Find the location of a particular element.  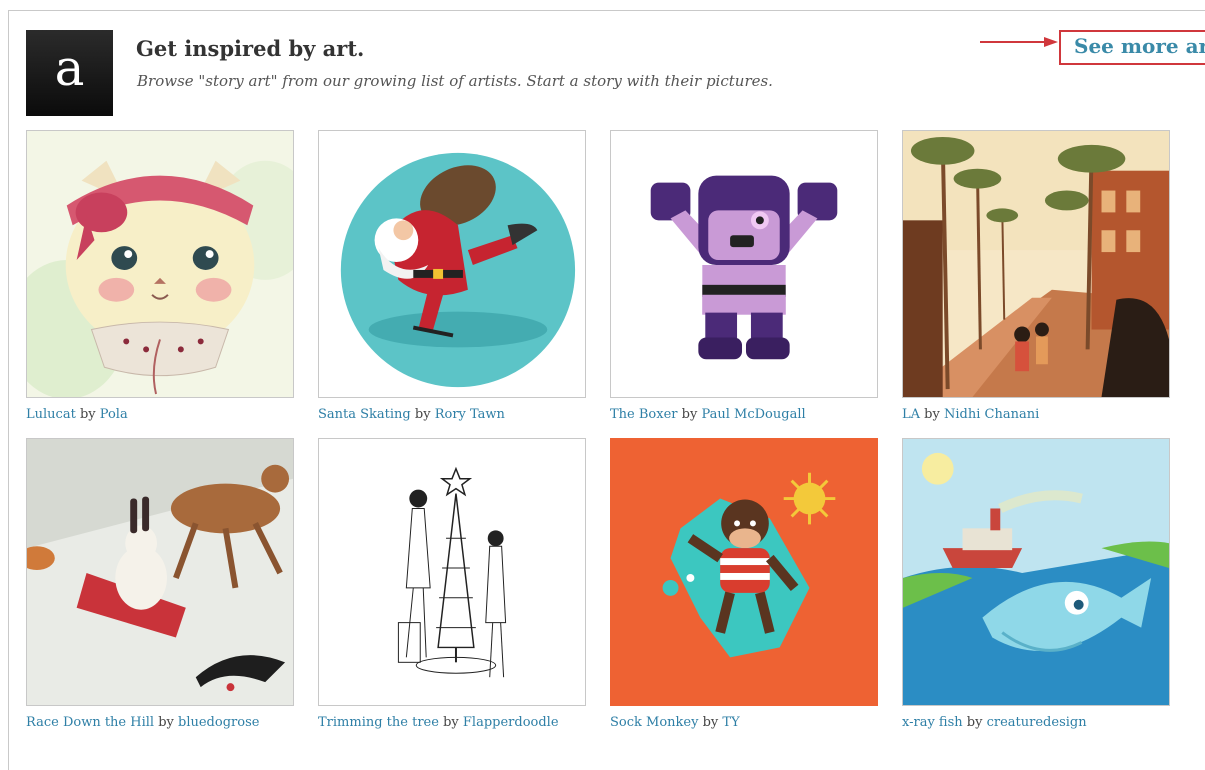

artwork-thumbnail-la is located at coordinates (1036, 264).